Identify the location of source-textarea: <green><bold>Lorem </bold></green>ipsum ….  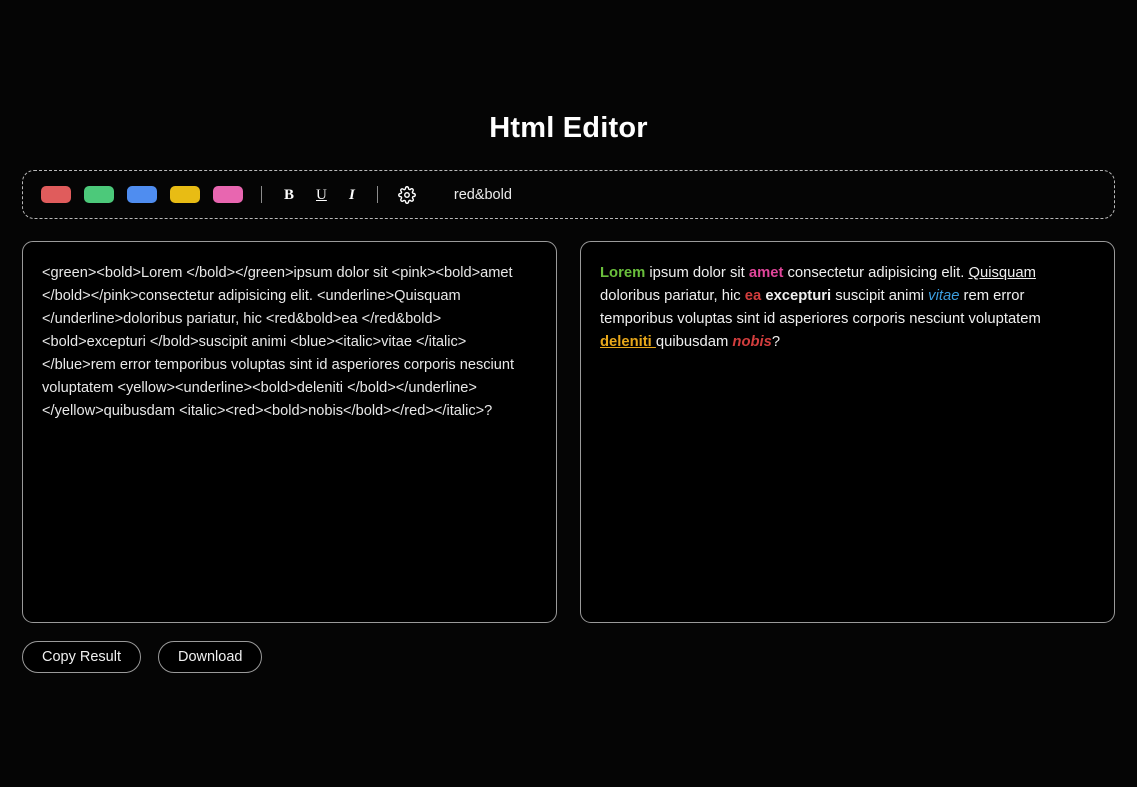
(289, 342).